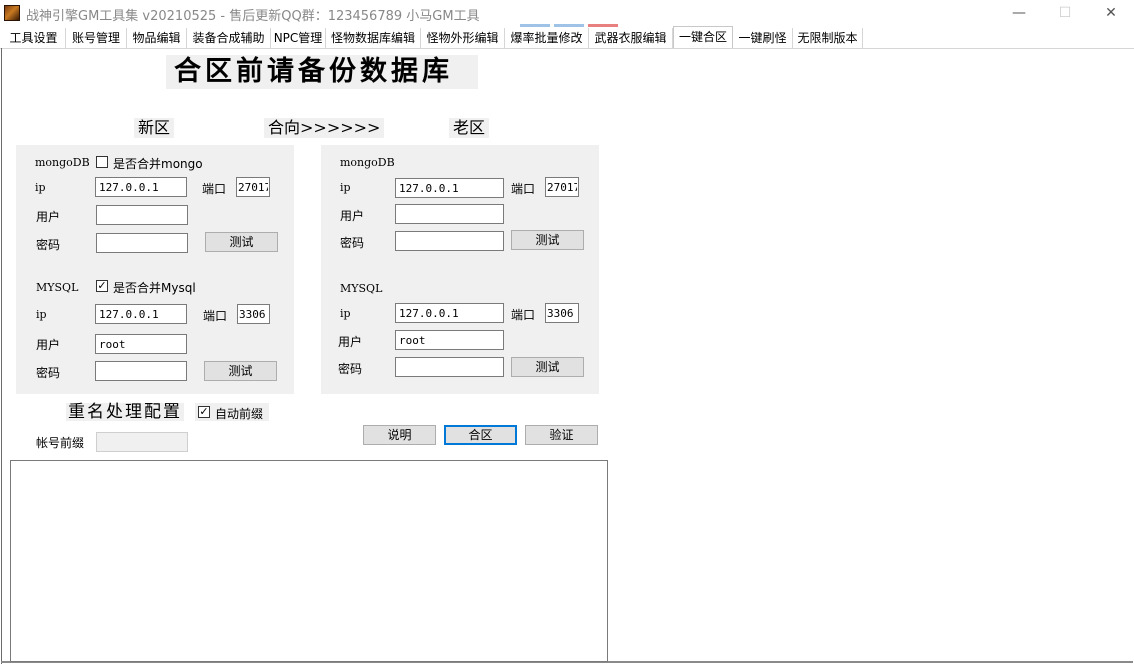 This screenshot has width=1134, height=664. Describe the element at coordinates (60, 443) in the screenshot. I see `account-prefix-label: 帐号前缀` at that location.